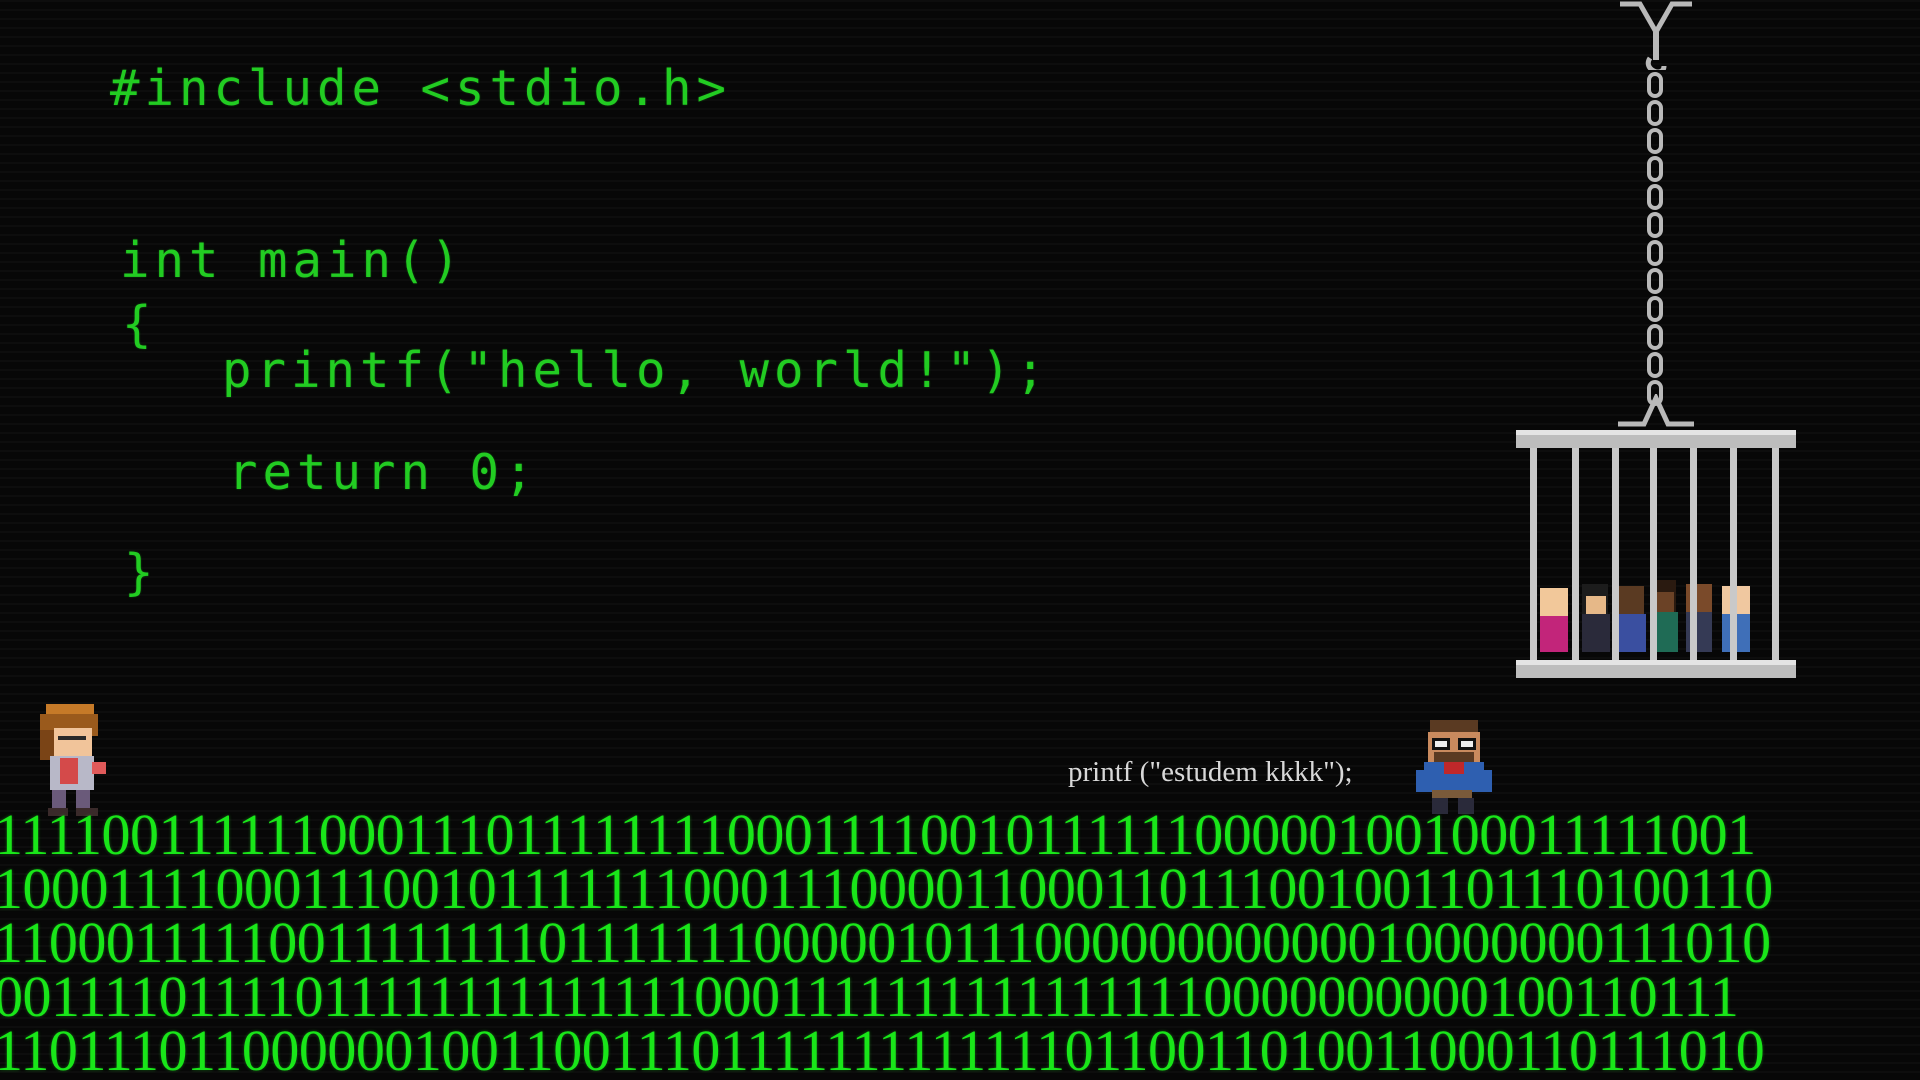 The height and width of the screenshot is (1080, 1920). I want to click on caged-students-sprite, so click(1645, 616).